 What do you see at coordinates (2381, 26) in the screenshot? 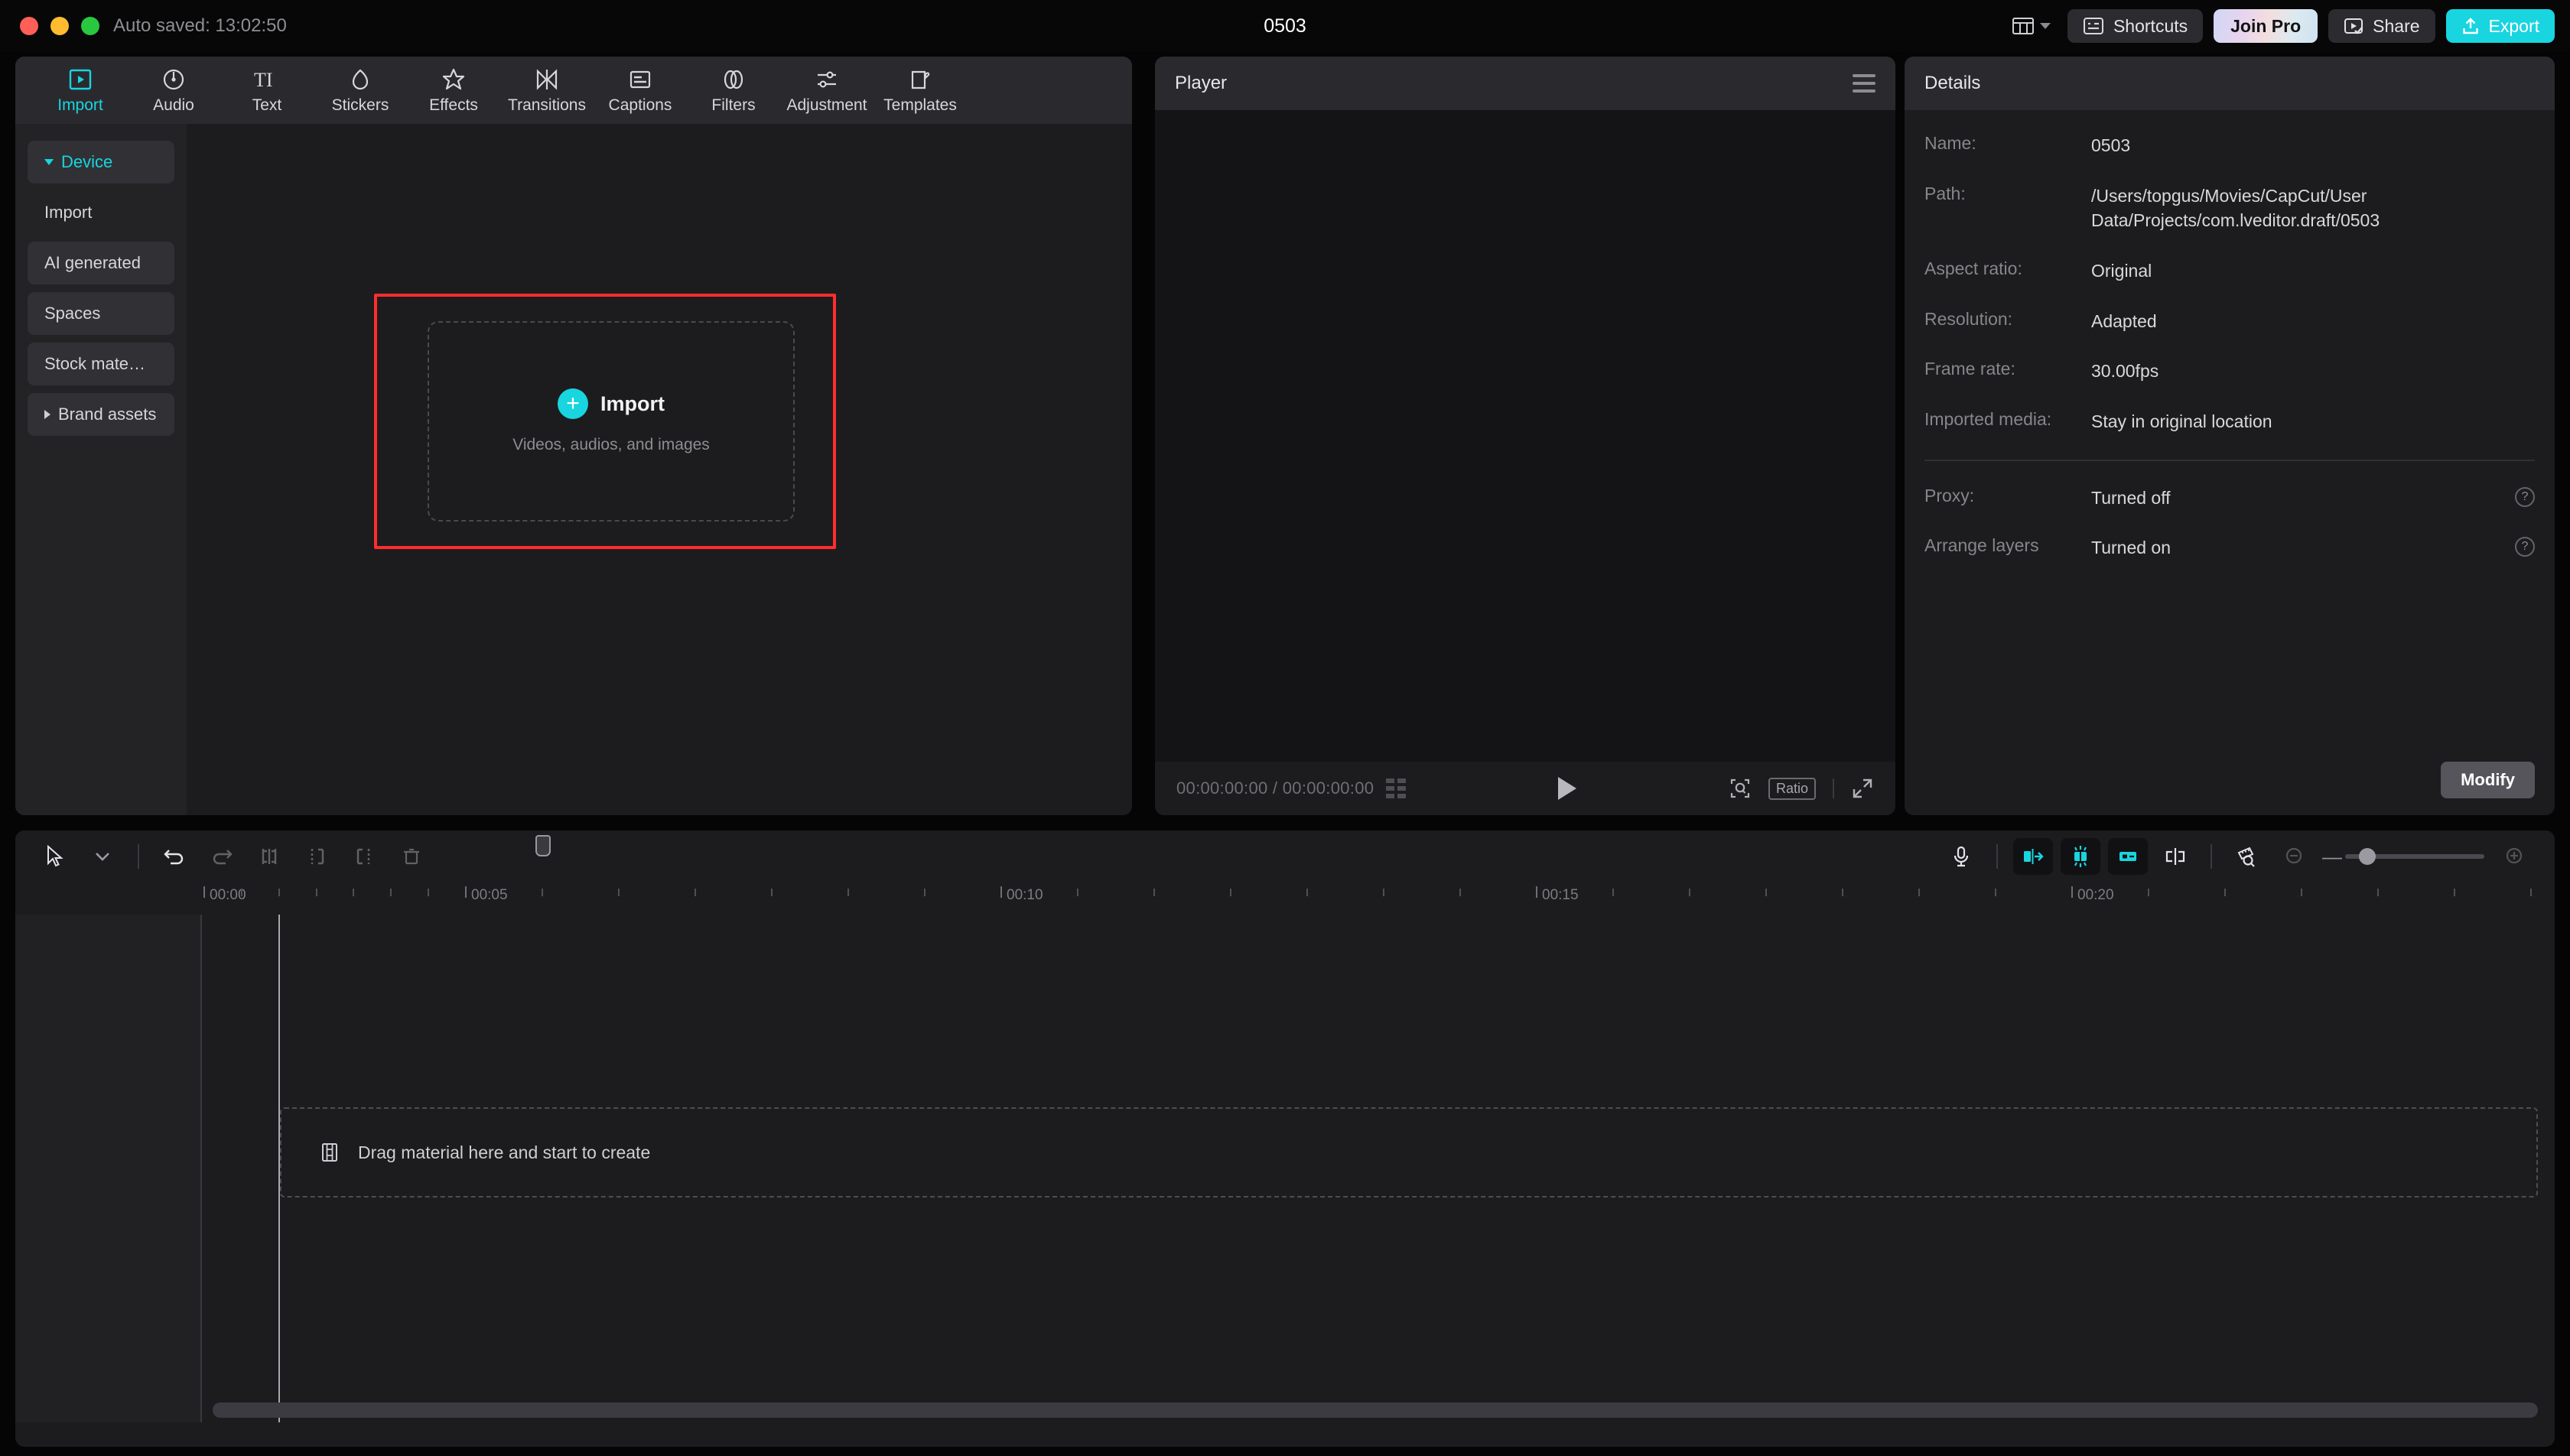
I see `share-button: Share` at bounding box center [2381, 26].